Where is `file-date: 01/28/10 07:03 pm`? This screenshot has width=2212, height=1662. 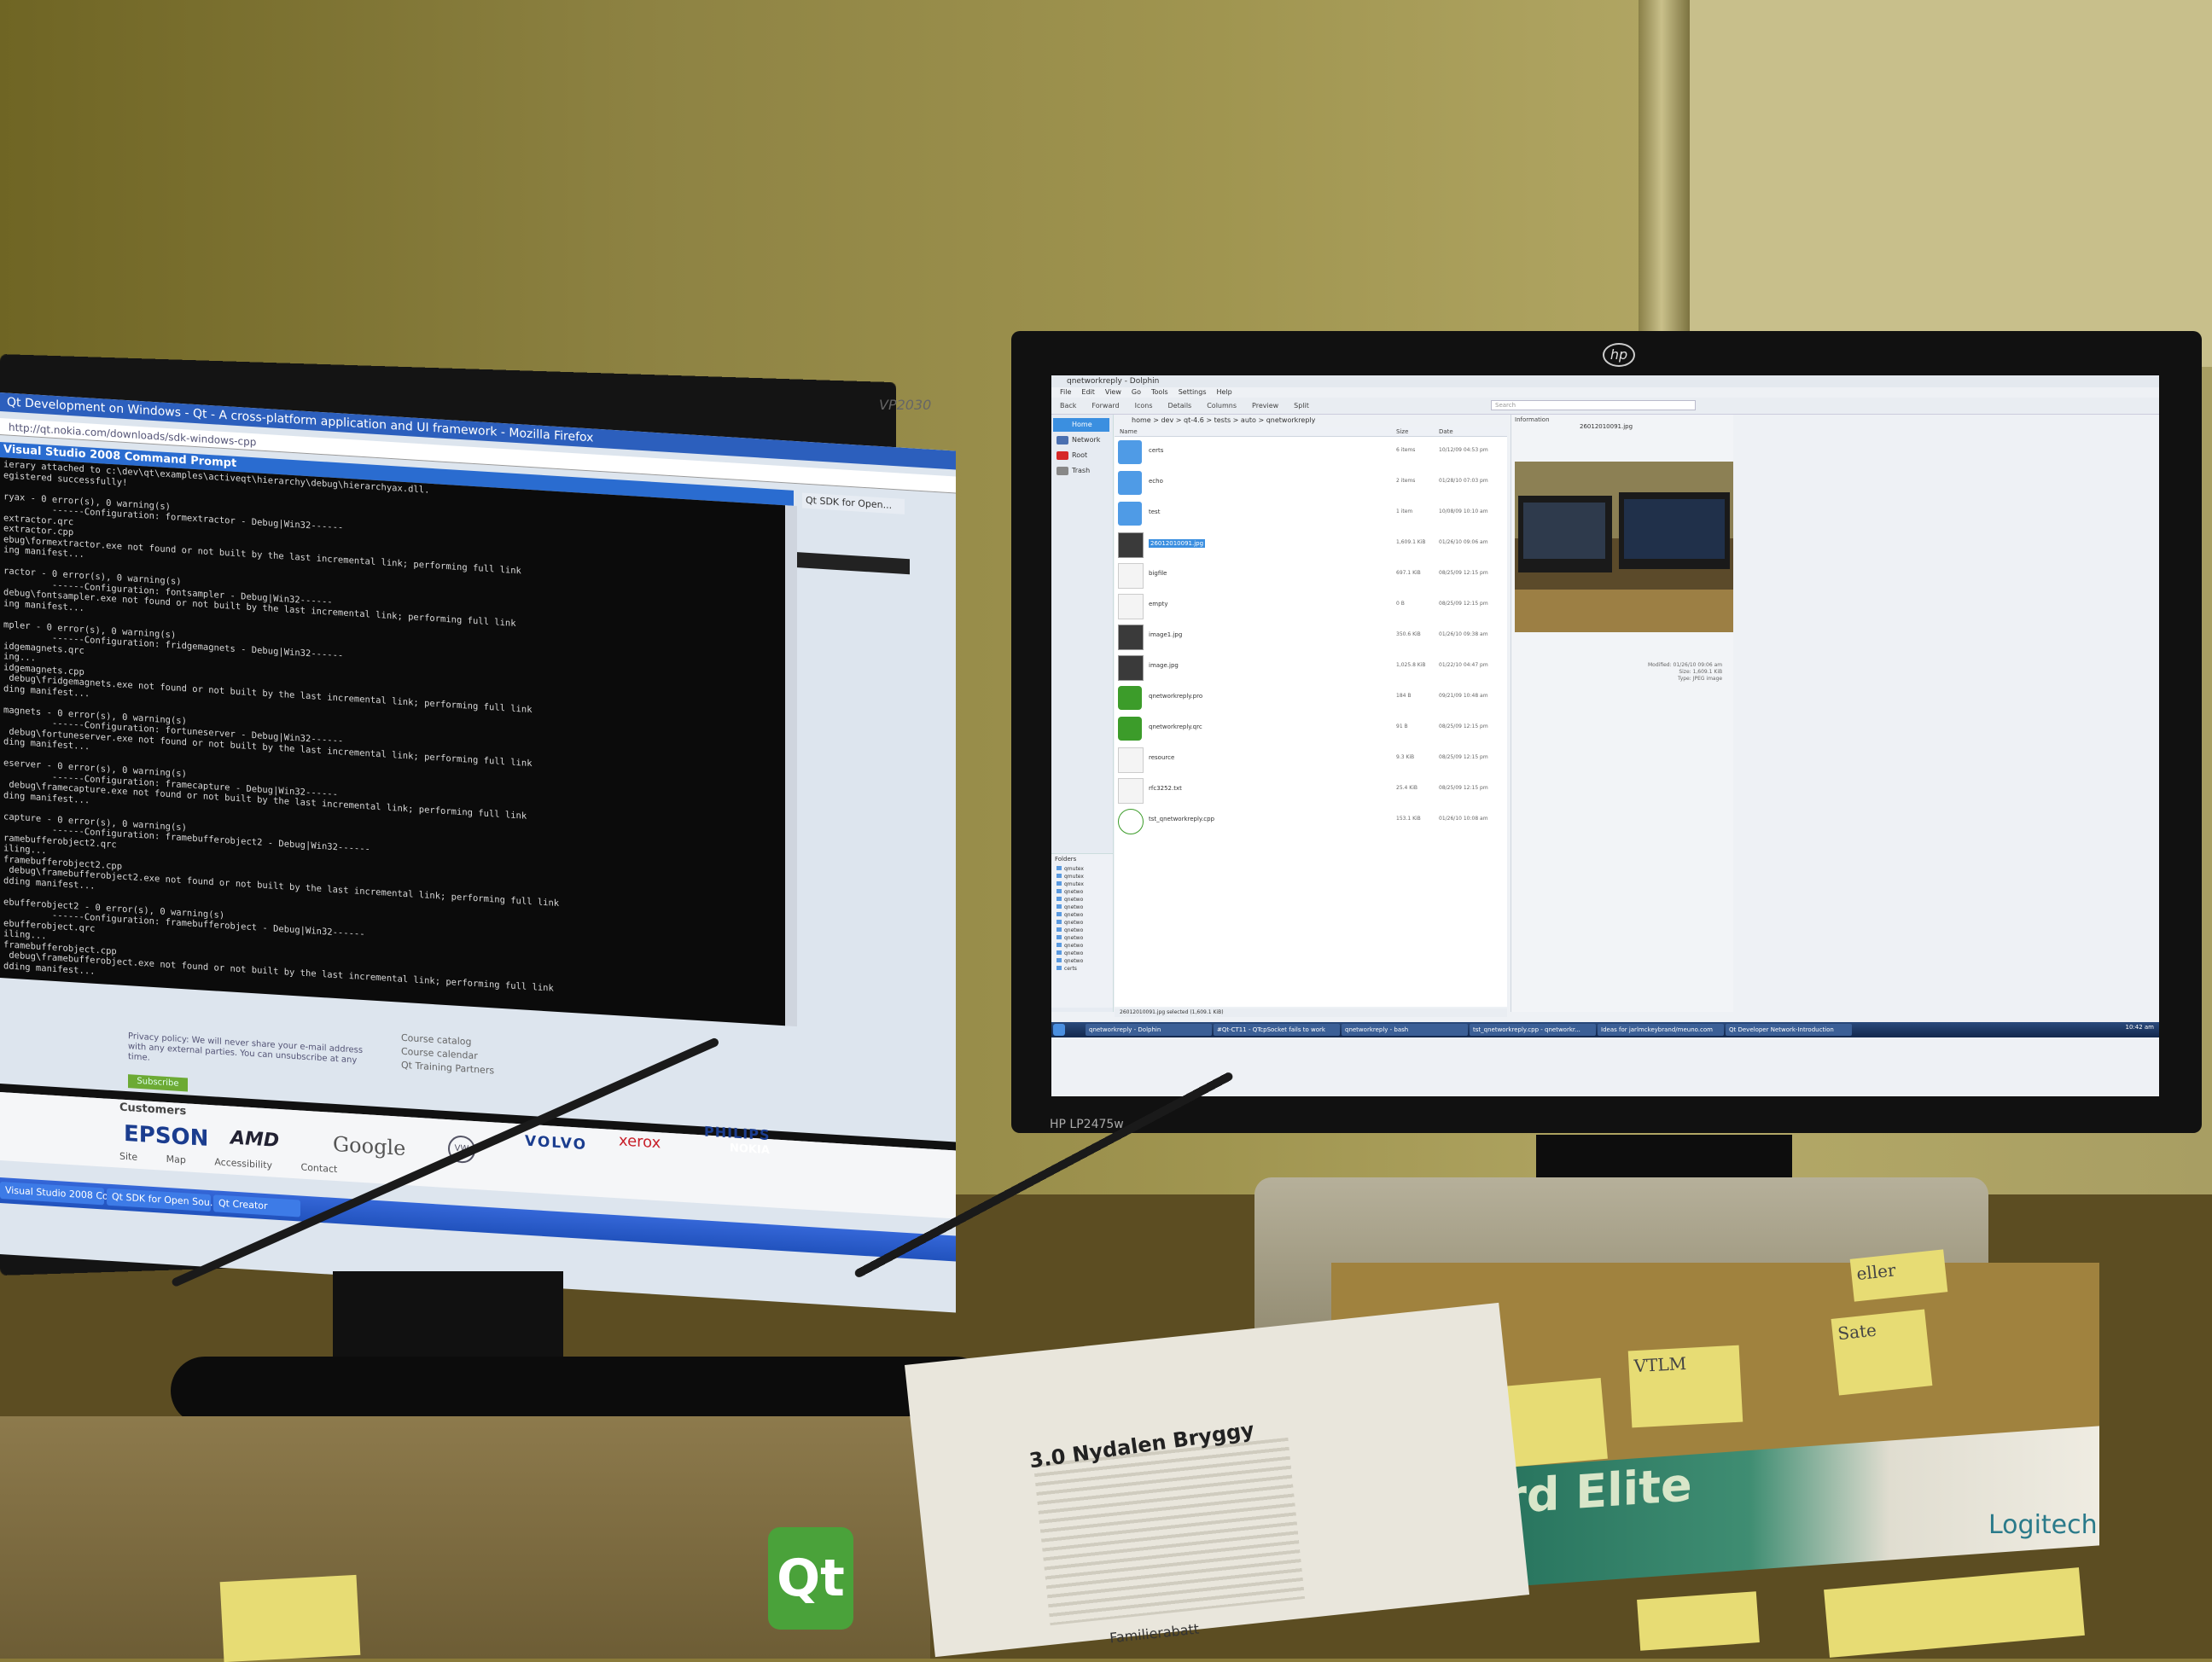
file-date: 01/28/10 07:03 pm is located at coordinates (1463, 481).